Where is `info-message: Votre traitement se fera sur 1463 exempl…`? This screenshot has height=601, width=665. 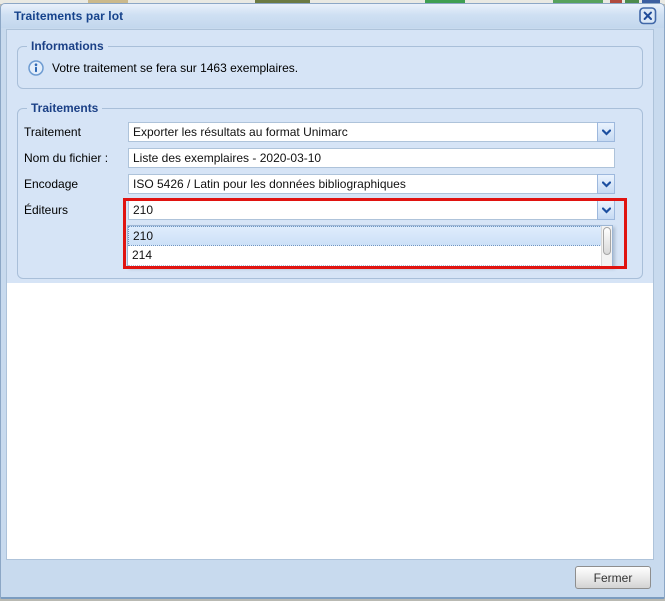
info-message: Votre traitement se fera sur 1463 exempl… is located at coordinates (175, 68).